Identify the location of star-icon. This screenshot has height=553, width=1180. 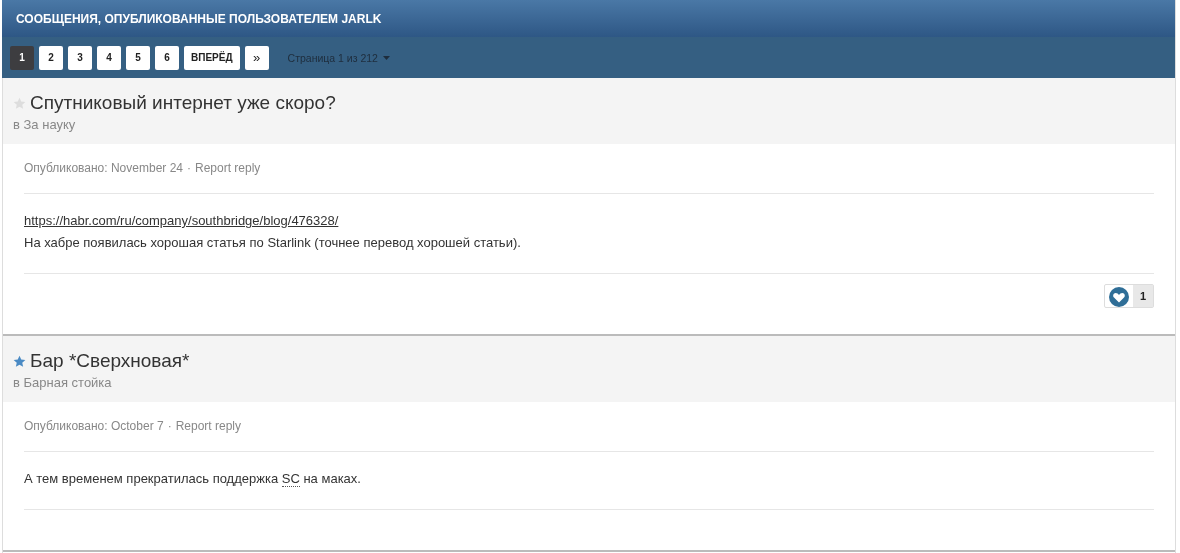
(19, 361).